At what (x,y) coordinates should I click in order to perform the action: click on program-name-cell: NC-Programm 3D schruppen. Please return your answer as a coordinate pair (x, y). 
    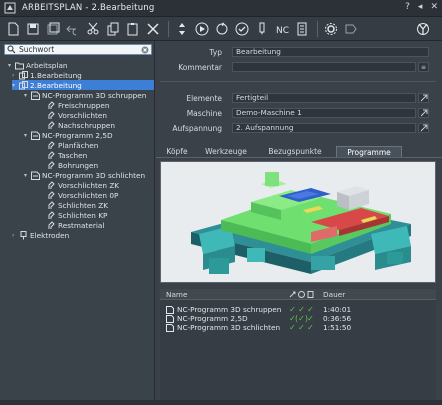
    Looking at the image, I should click on (224, 309).